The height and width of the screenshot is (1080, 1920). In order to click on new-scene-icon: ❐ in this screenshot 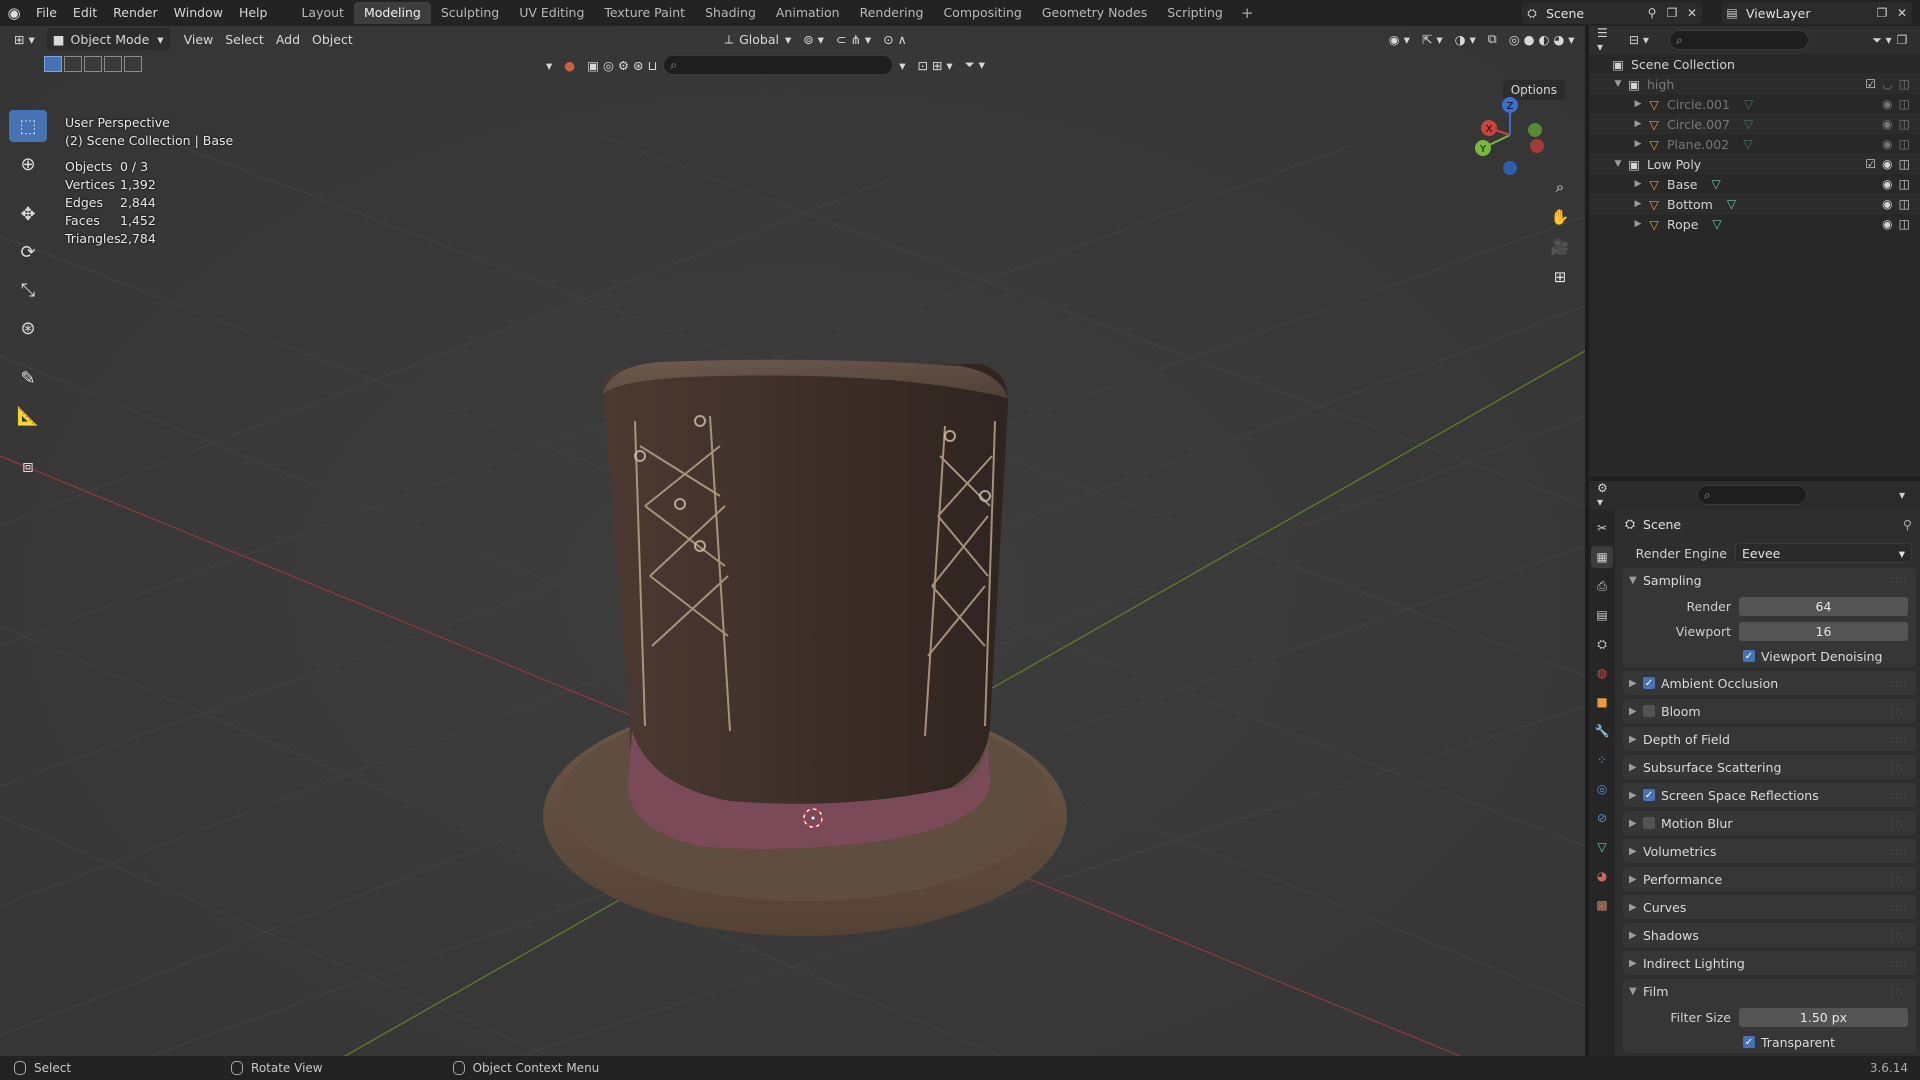, I will do `click(1672, 13)`.